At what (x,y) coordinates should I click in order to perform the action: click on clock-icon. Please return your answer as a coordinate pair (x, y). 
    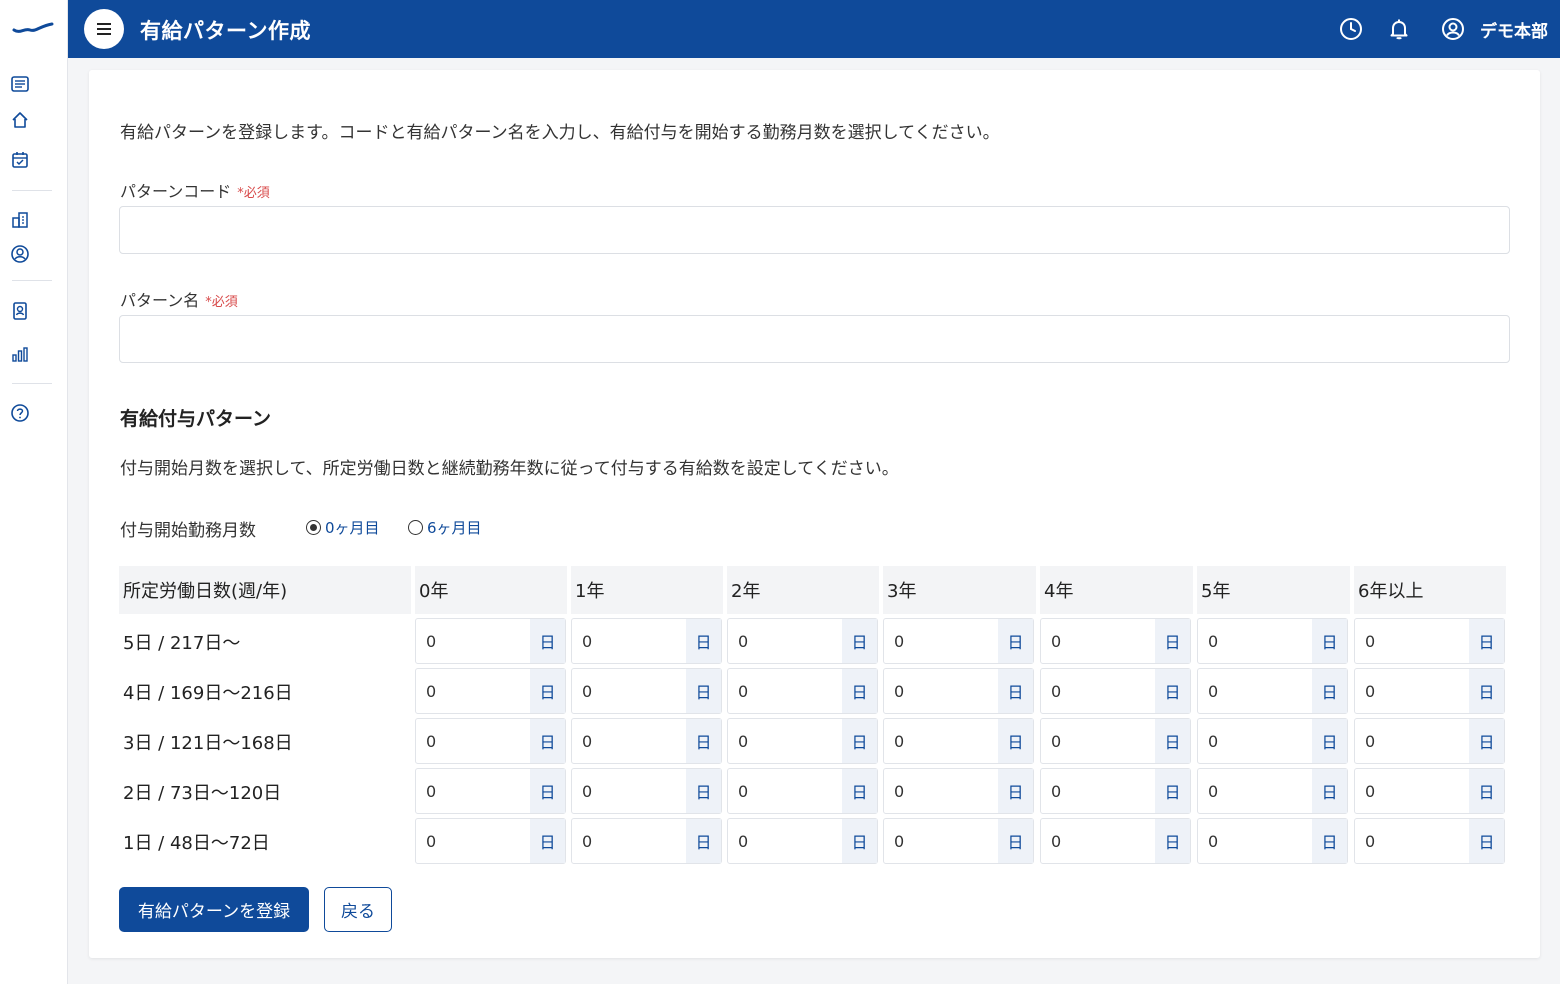
    Looking at the image, I should click on (1351, 29).